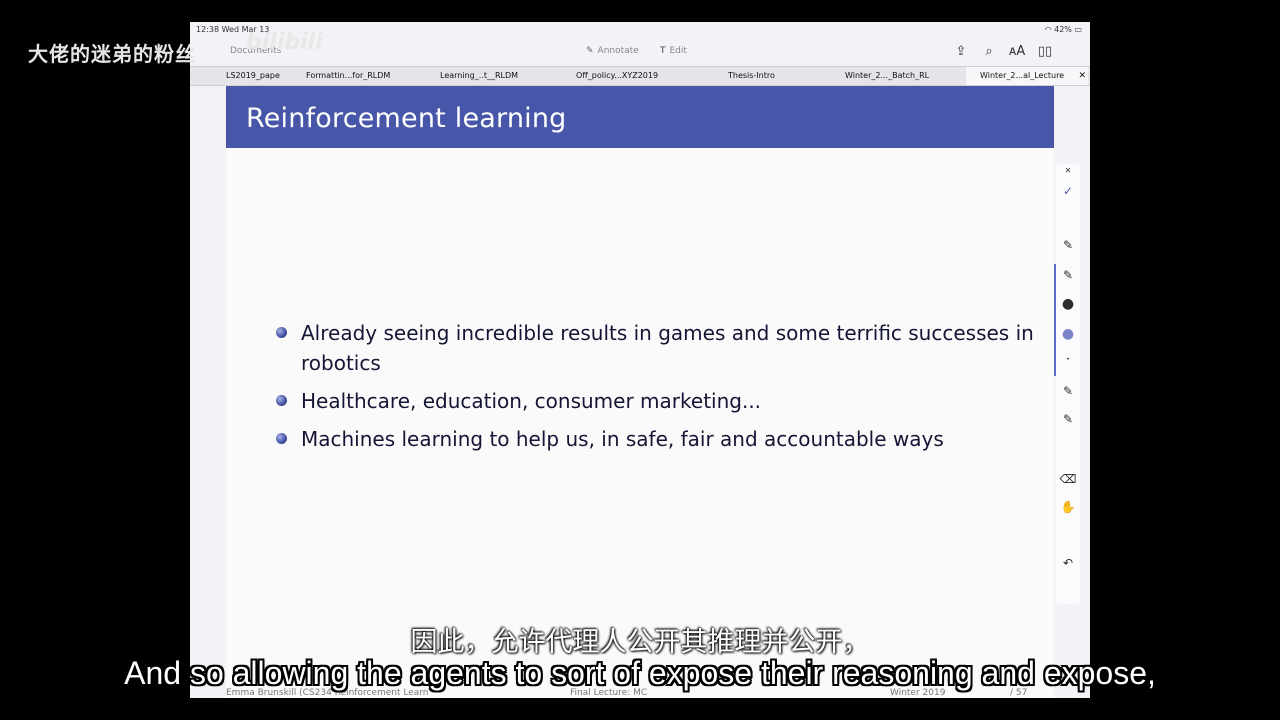  Describe the element at coordinates (640, 30) in the screenshot. I see `status-bar: 12:38 Wed Mar 13 ◠ 42% ▭` at that location.